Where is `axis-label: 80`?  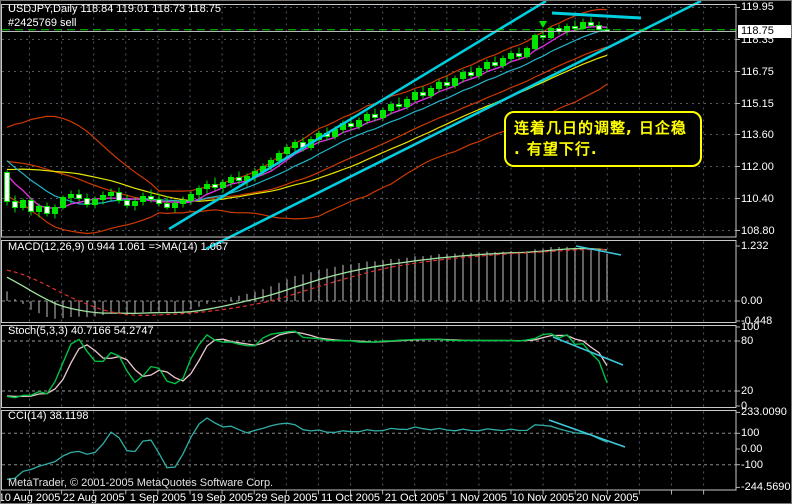 axis-label: 80 is located at coordinates (747, 341).